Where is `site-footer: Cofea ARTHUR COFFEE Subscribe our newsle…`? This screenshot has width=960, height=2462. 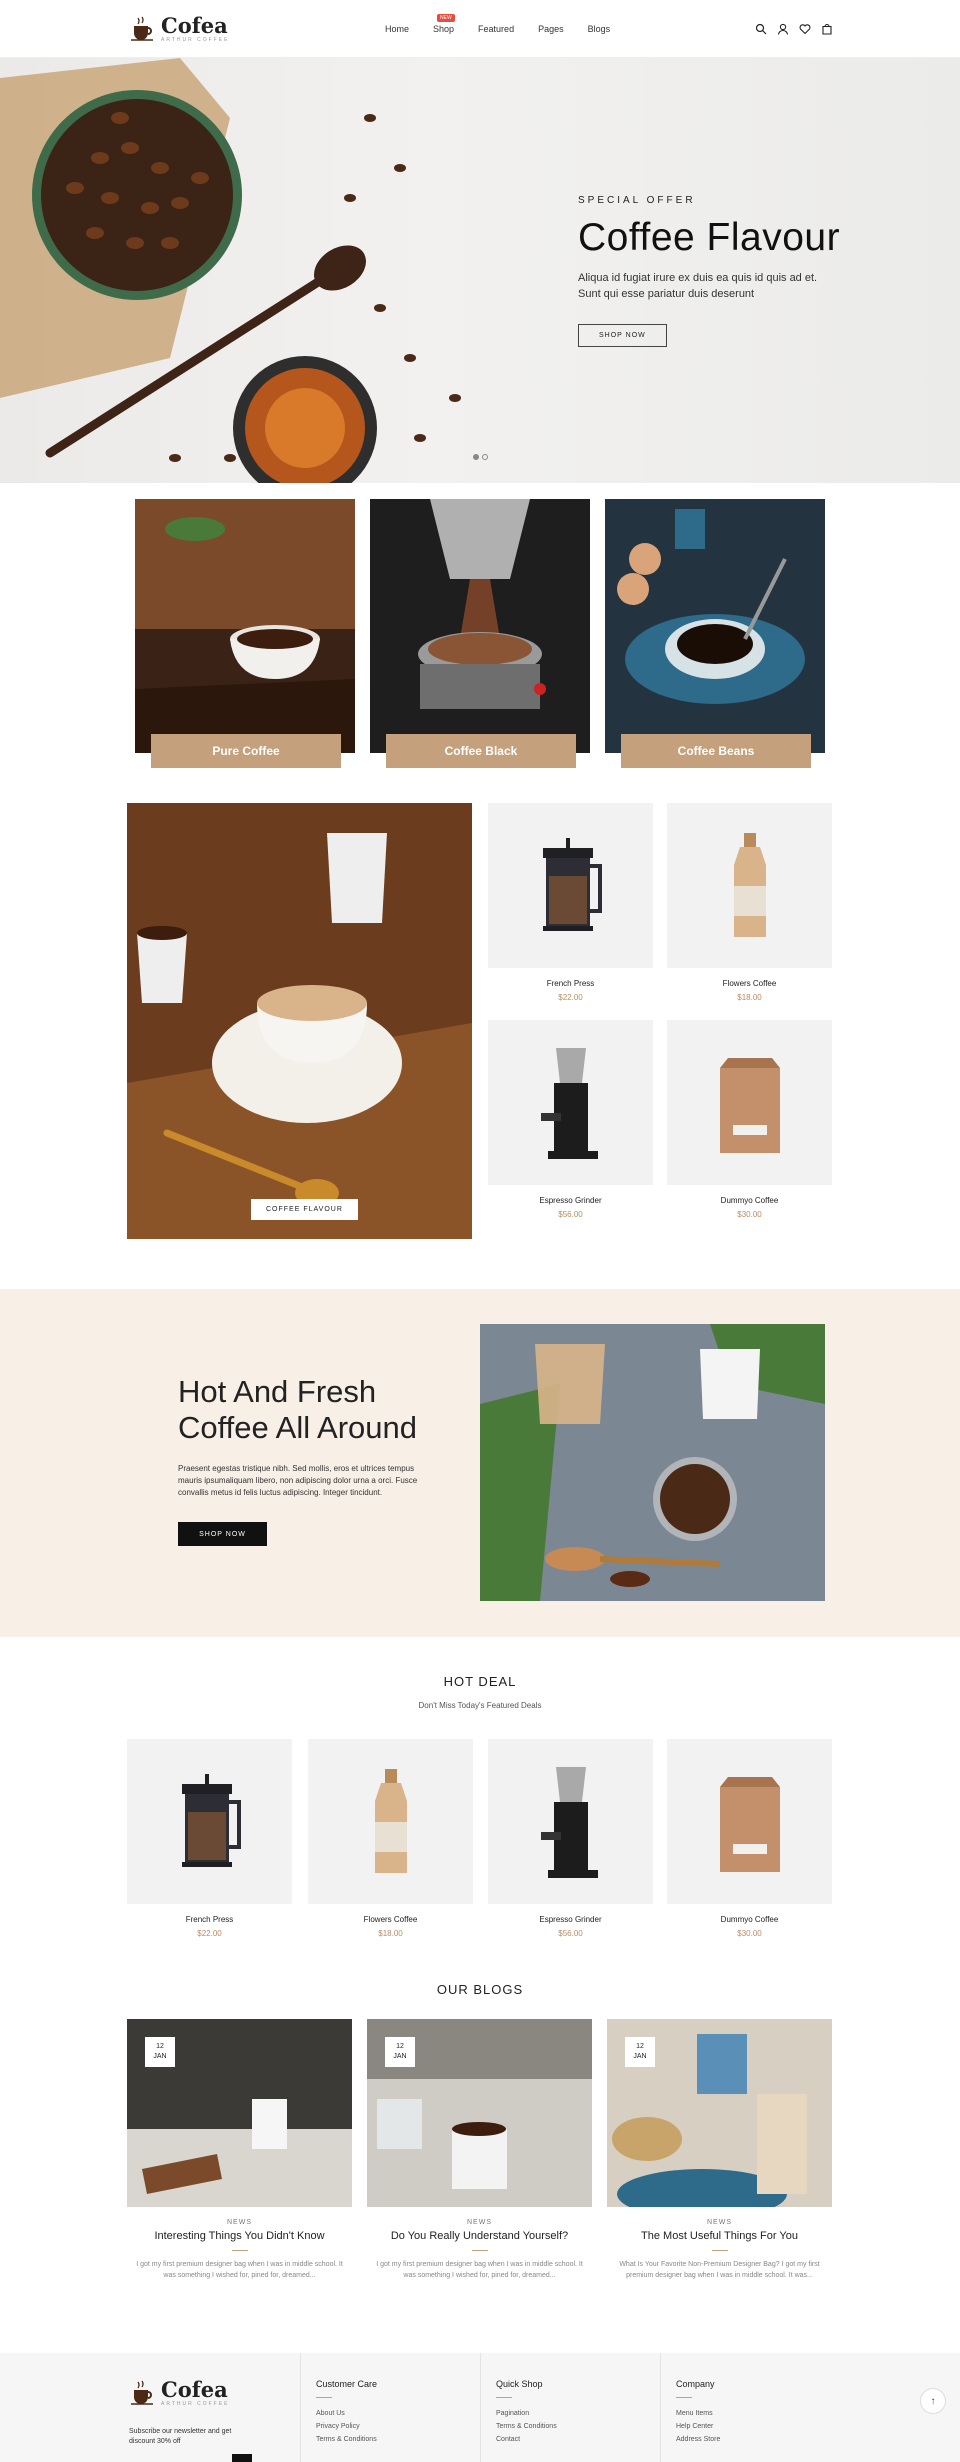 site-footer: Cofea ARTHUR COFFEE Subscribe our newsle… is located at coordinates (480, 2407).